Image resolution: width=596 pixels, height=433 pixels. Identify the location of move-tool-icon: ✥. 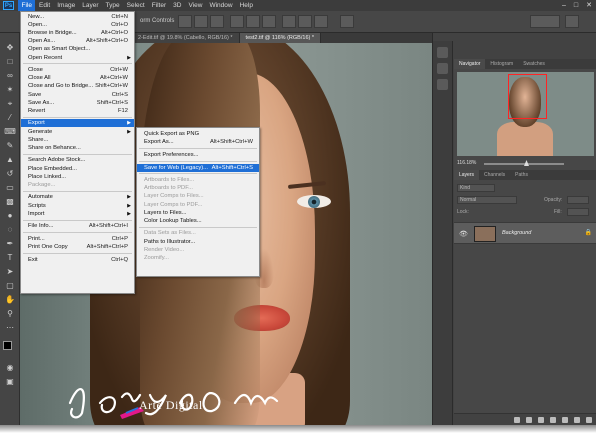
(10, 48).